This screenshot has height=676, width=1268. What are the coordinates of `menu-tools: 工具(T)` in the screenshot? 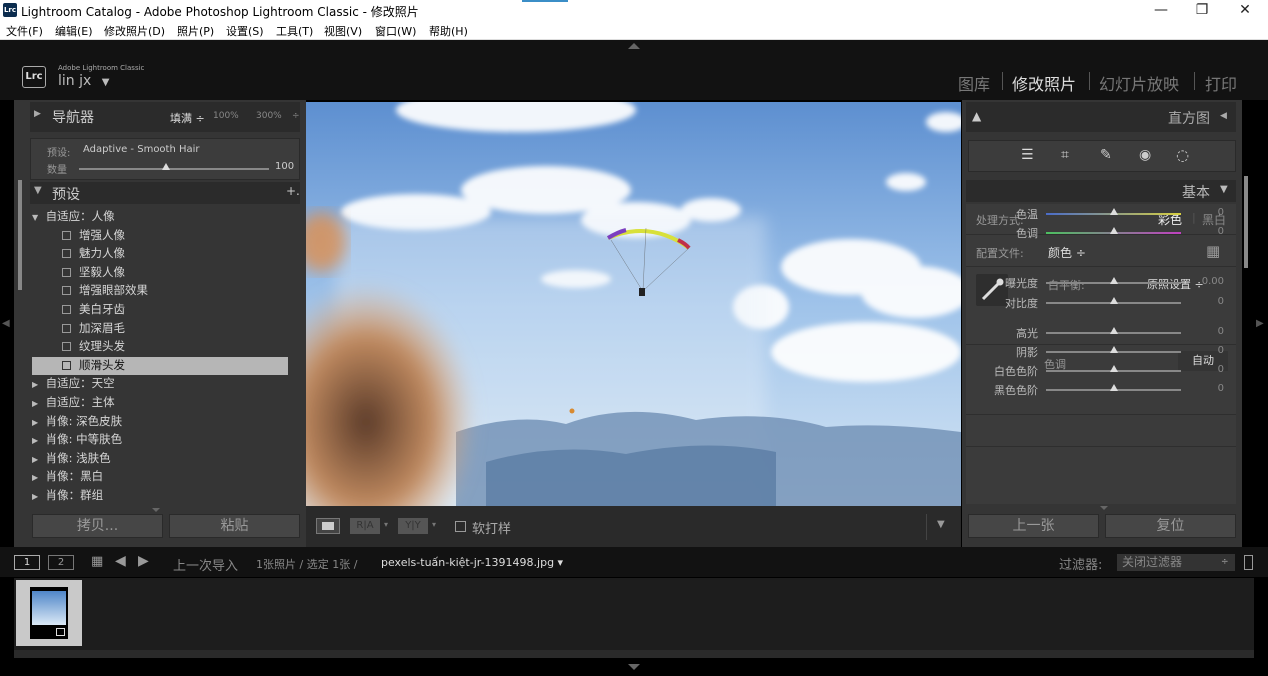 It's located at (294, 31).